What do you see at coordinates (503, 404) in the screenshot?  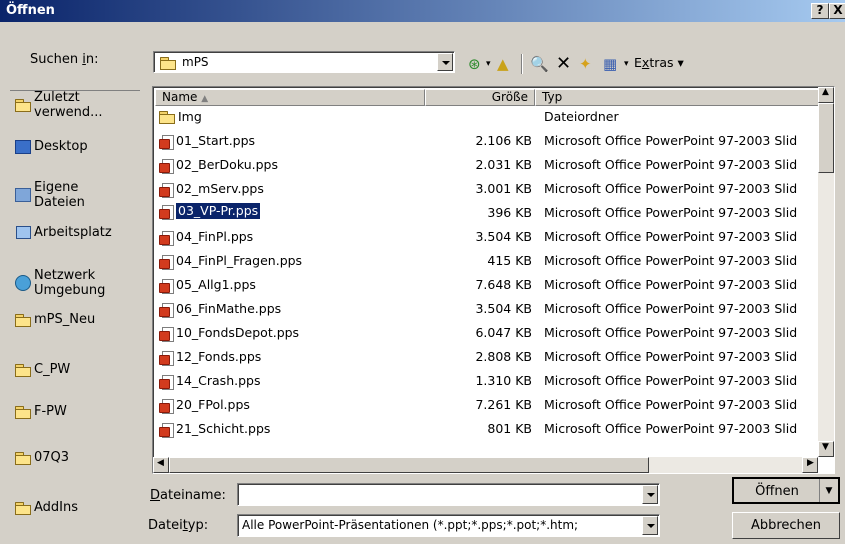 I see `file-size: 7.261 KB` at bounding box center [503, 404].